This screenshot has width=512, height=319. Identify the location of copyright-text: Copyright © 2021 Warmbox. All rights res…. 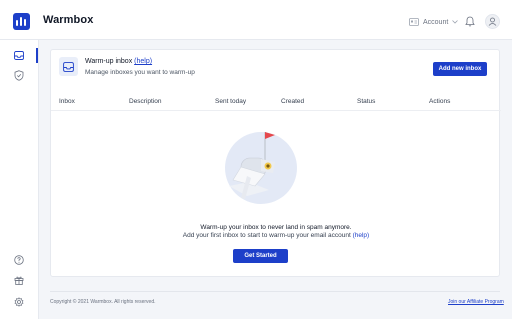
(103, 302).